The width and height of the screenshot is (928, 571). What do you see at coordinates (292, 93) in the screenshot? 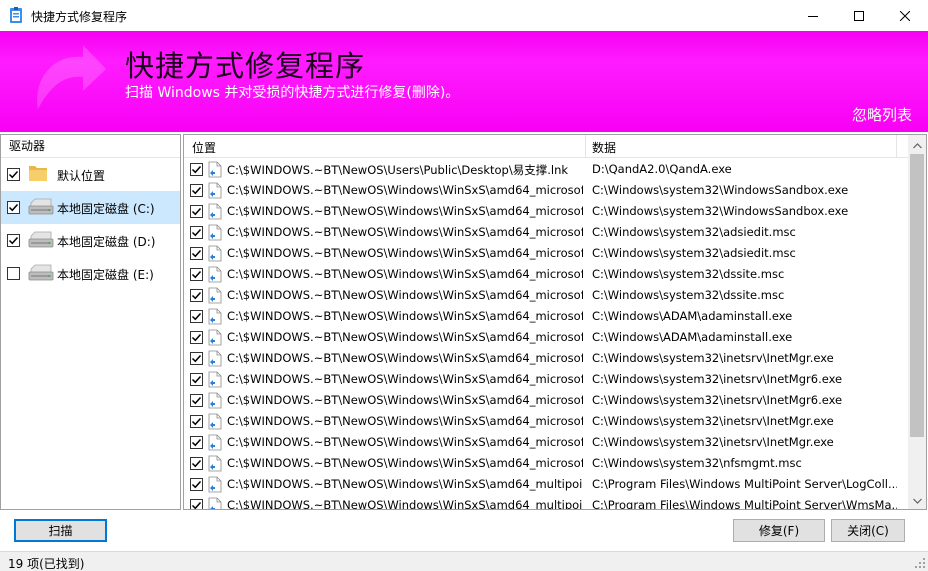
I see `banner-subtitle: 扫描 Windows 并对受损的快捷方式进行修复(删除)。` at bounding box center [292, 93].